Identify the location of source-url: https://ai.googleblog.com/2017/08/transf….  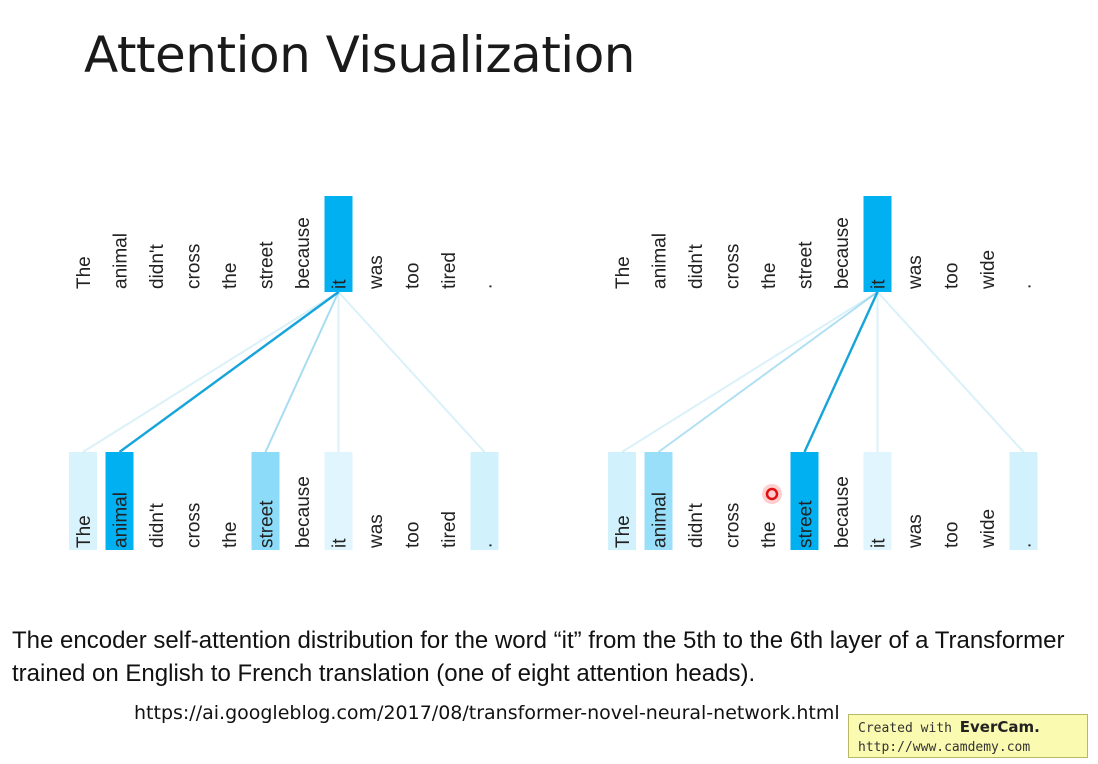
(487, 713).